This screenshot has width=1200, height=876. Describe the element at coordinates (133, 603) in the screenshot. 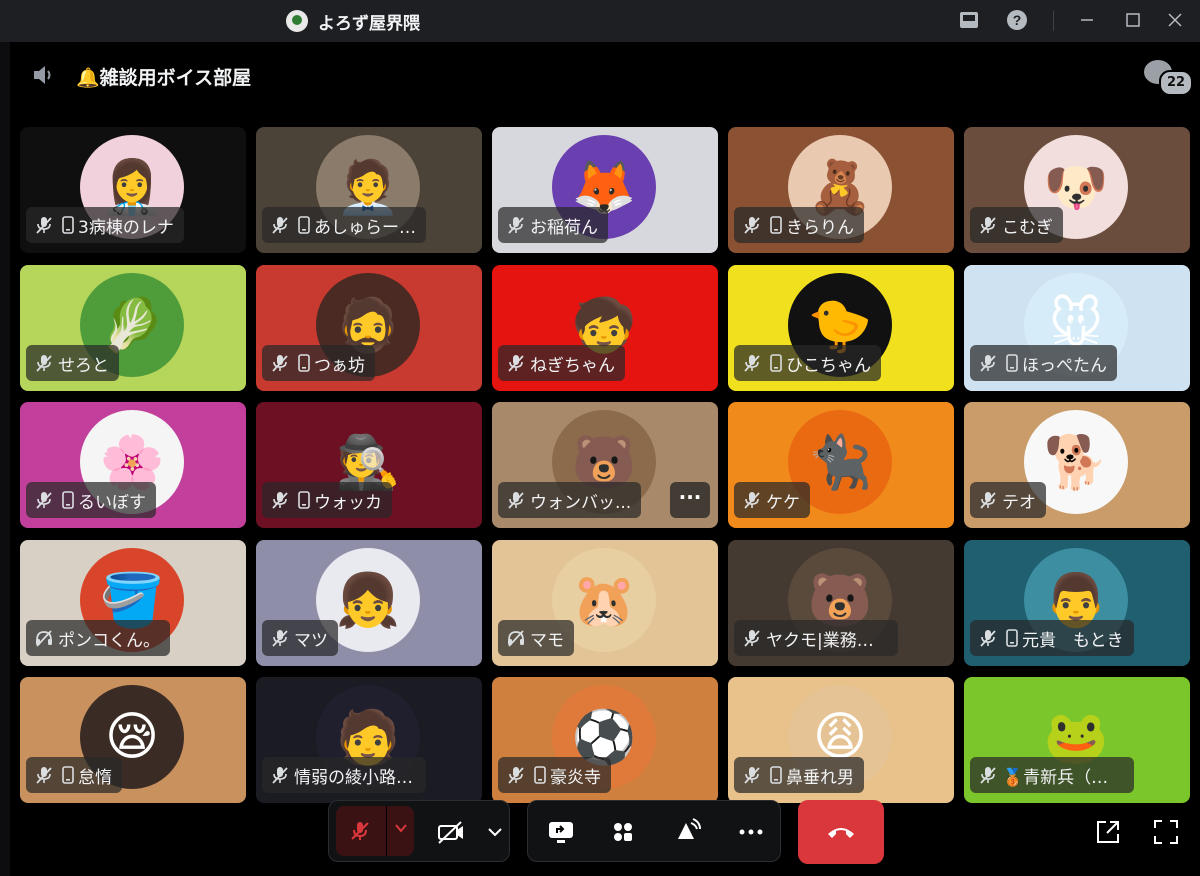

I see `participant-tile: 🪣 ポンコくん。` at that location.